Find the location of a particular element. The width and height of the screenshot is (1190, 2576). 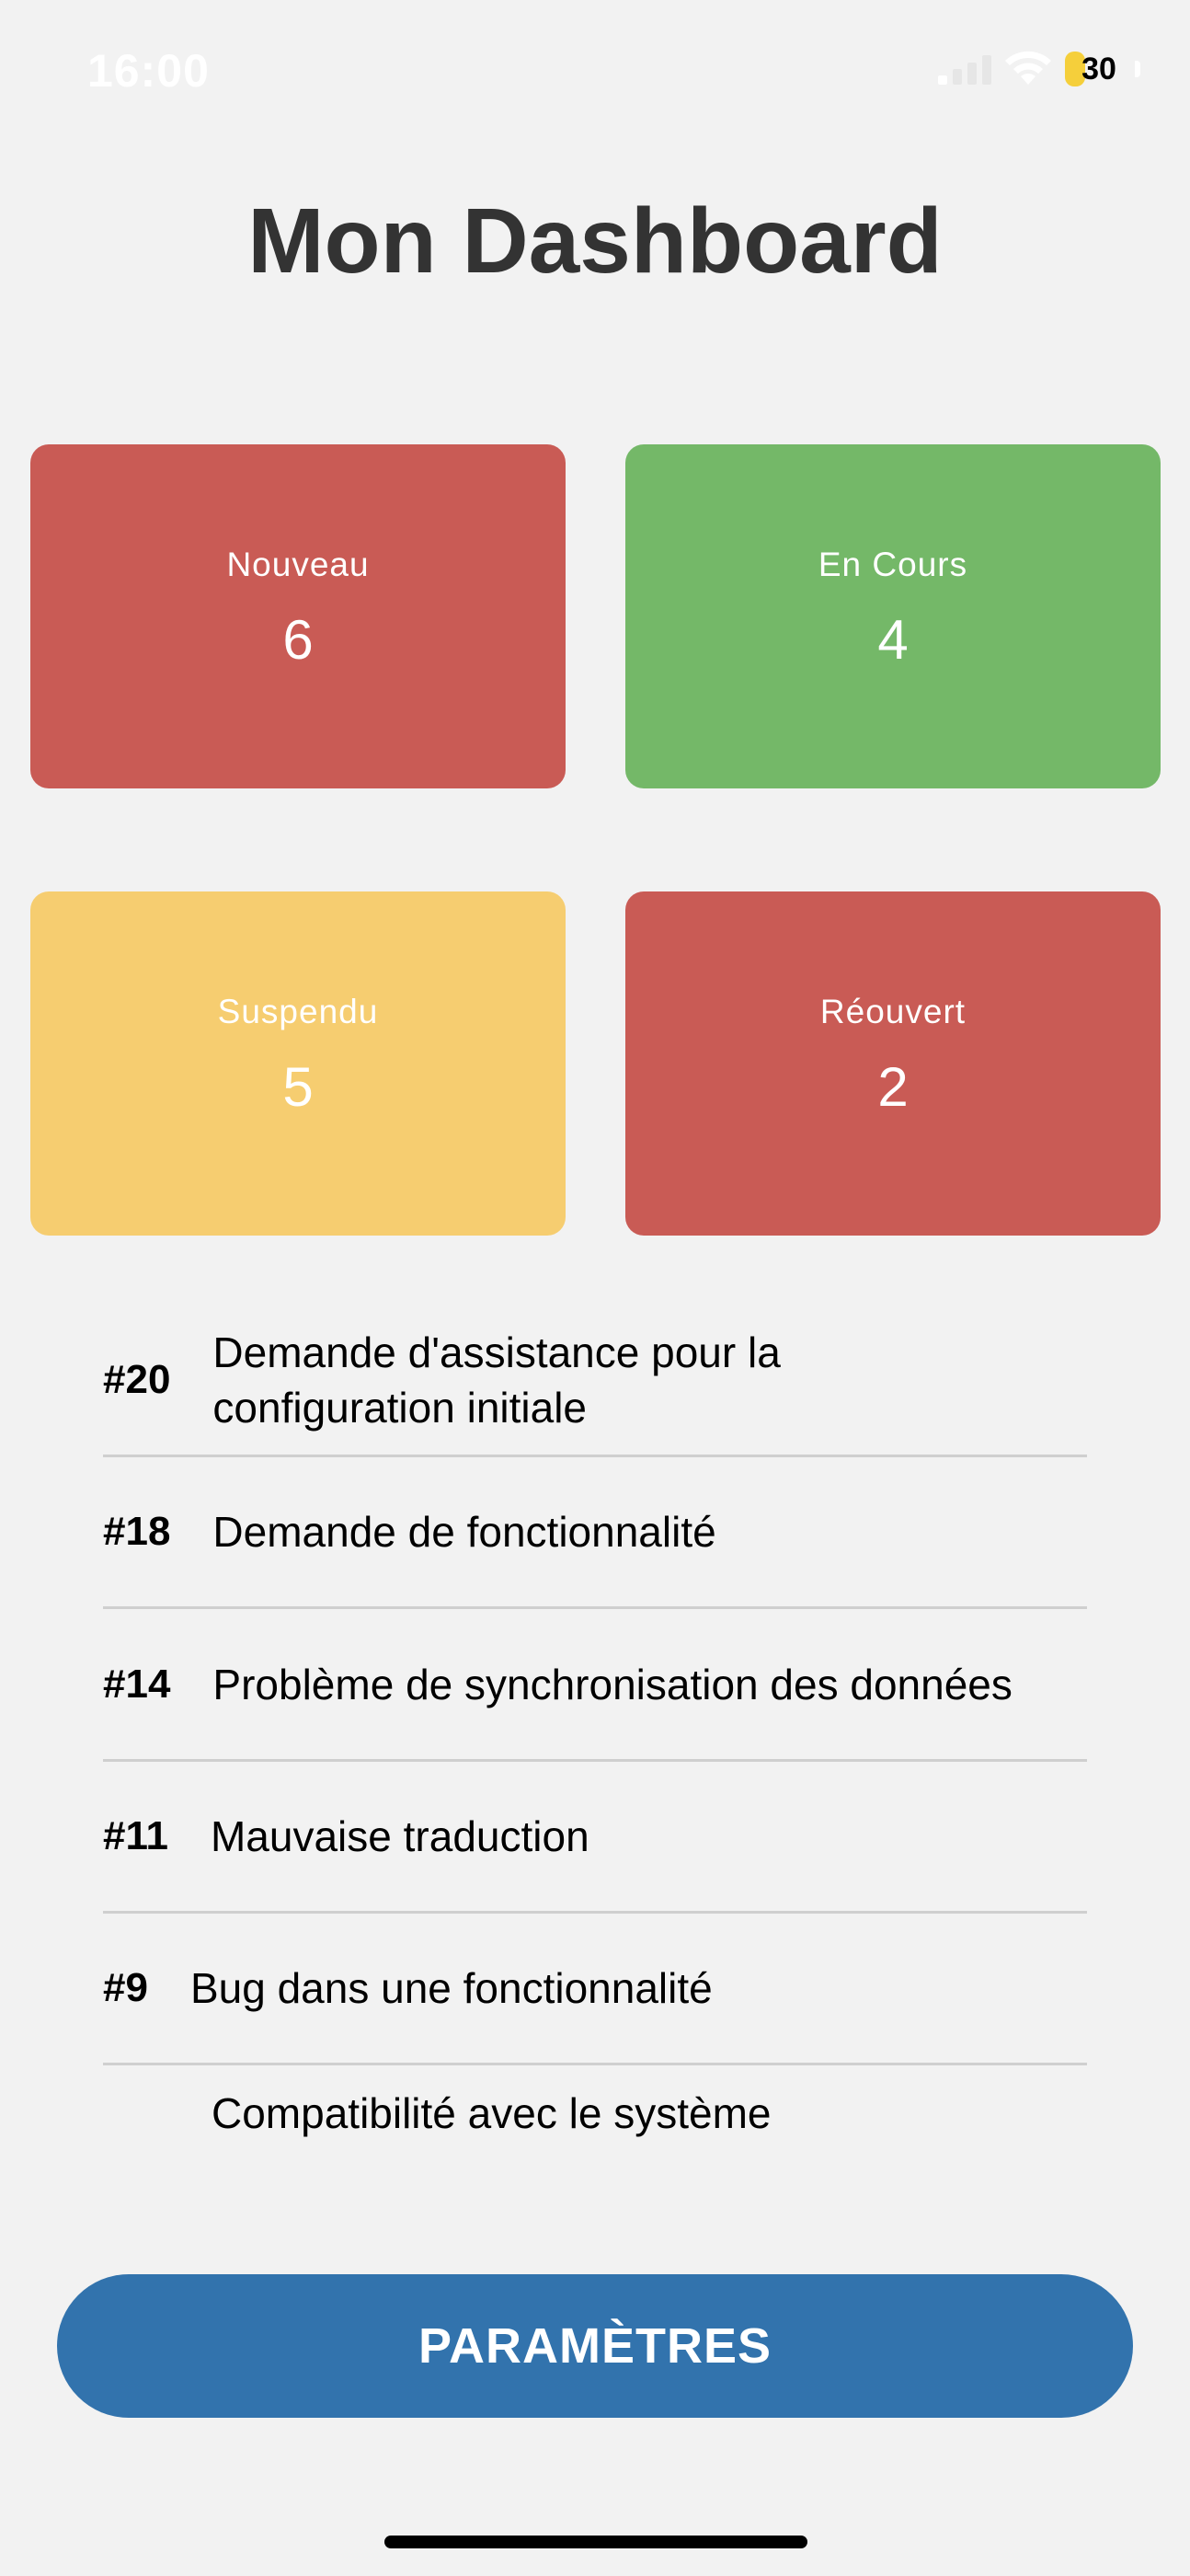

ticket-row: #18 Demande de fonctionnalité is located at coordinates (595, 1533).